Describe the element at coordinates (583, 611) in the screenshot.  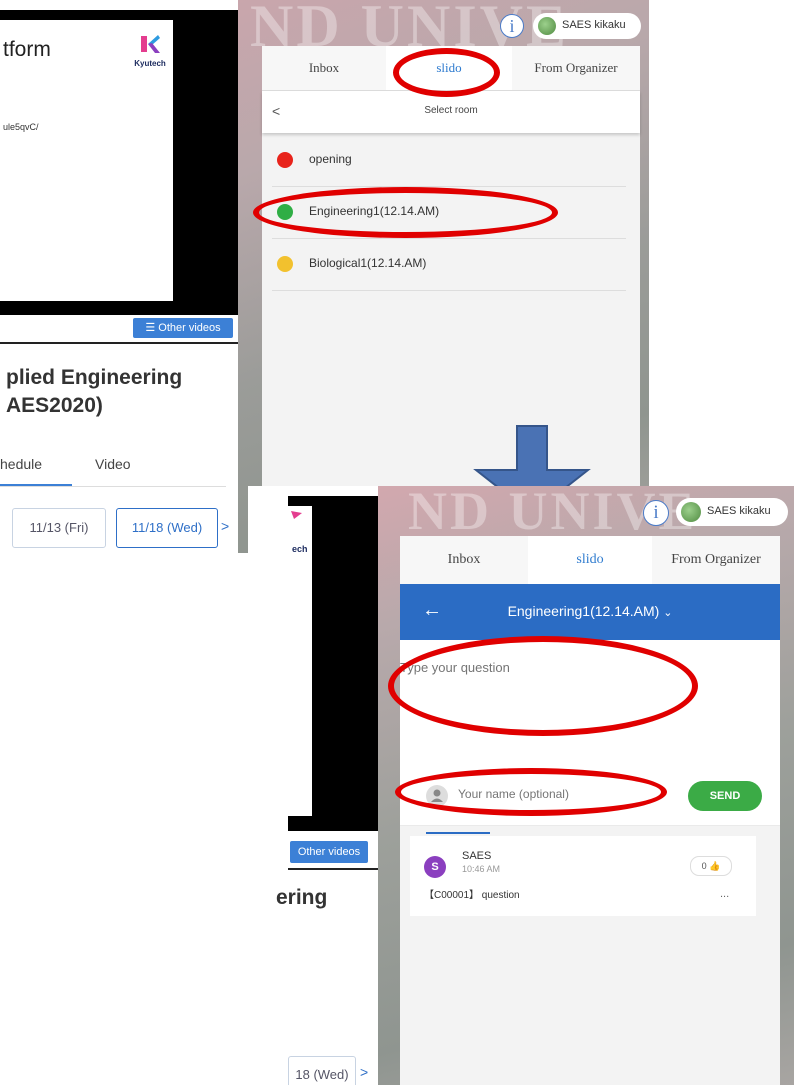
I see `room-title: Engineering1(12.14.AM)` at that location.